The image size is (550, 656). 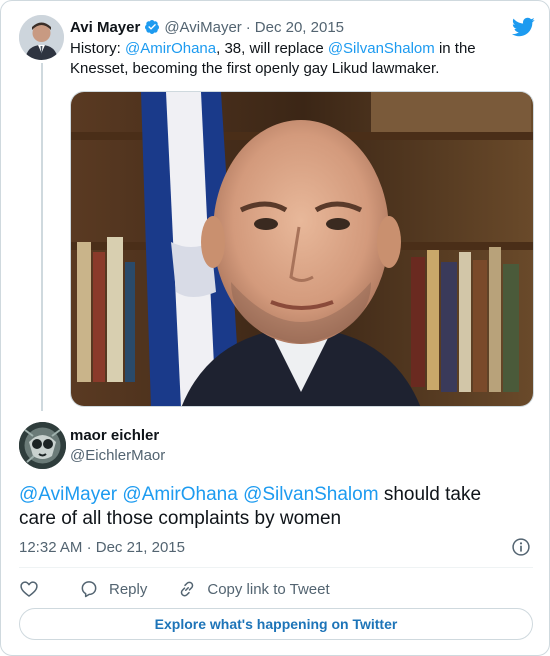 What do you see at coordinates (202, 27) in the screenshot?
I see `parent-handle: @AviMayer` at bounding box center [202, 27].